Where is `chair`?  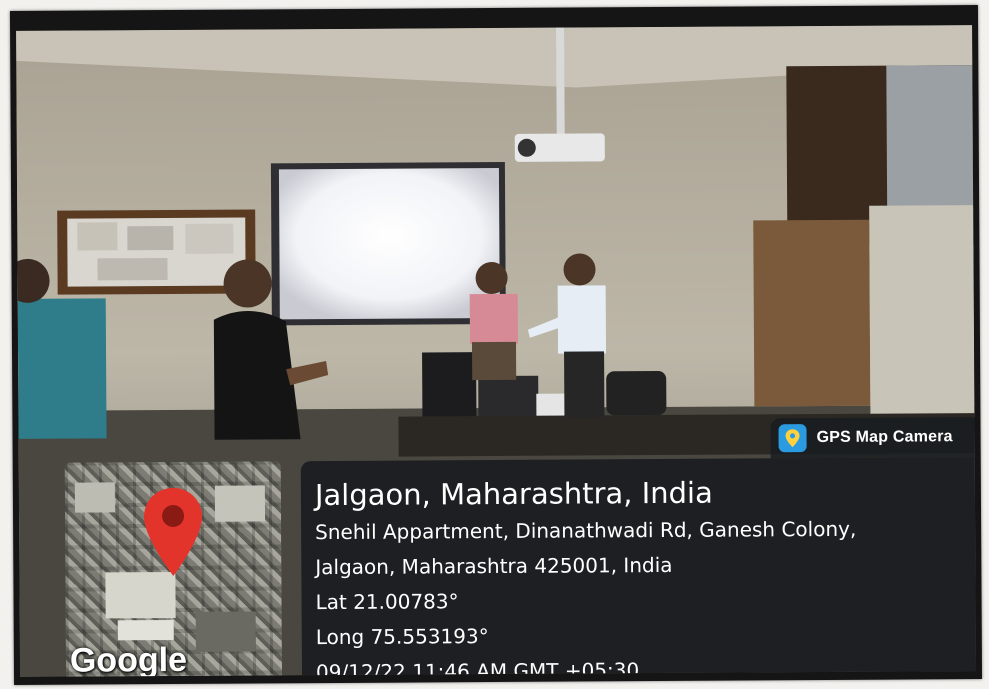 chair is located at coordinates (636, 393).